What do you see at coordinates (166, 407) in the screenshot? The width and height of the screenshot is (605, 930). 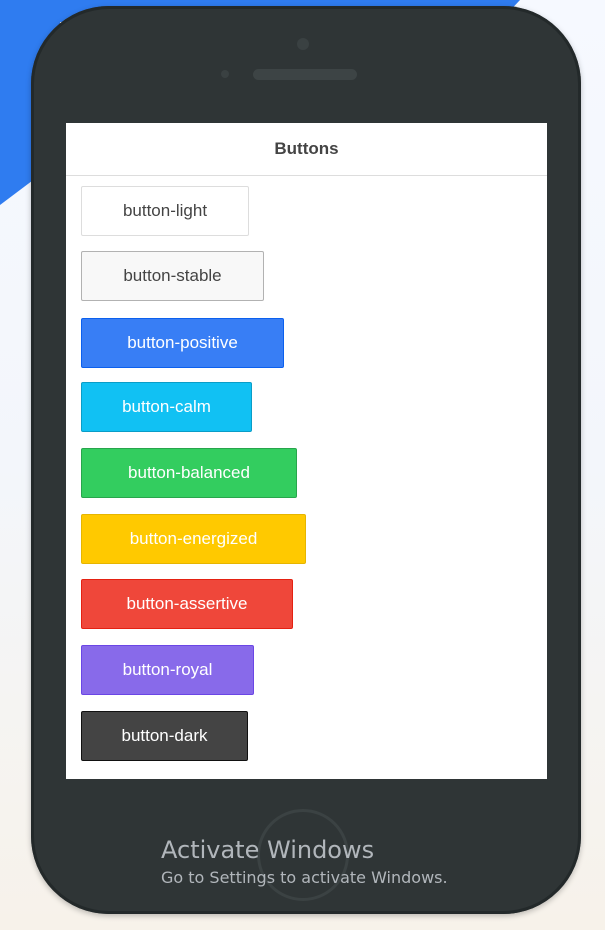 I see `button-calm: button-calm` at bounding box center [166, 407].